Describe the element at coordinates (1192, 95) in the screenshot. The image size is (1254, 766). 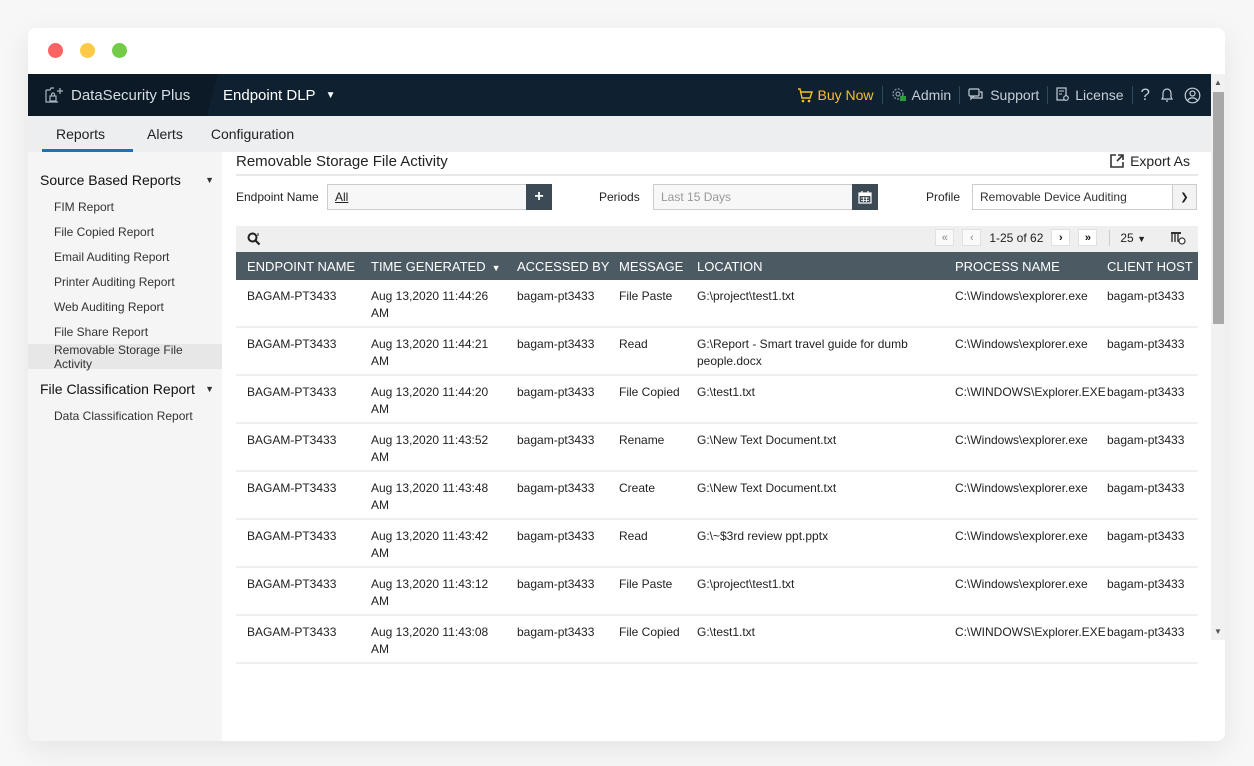
I see `user-avatar-icon` at that location.